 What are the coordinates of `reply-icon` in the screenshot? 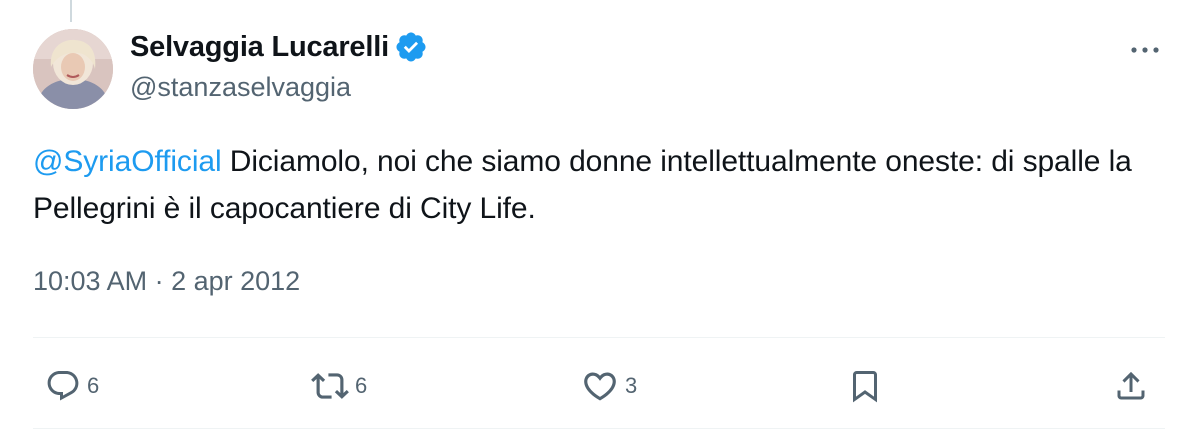 It's located at (63, 386).